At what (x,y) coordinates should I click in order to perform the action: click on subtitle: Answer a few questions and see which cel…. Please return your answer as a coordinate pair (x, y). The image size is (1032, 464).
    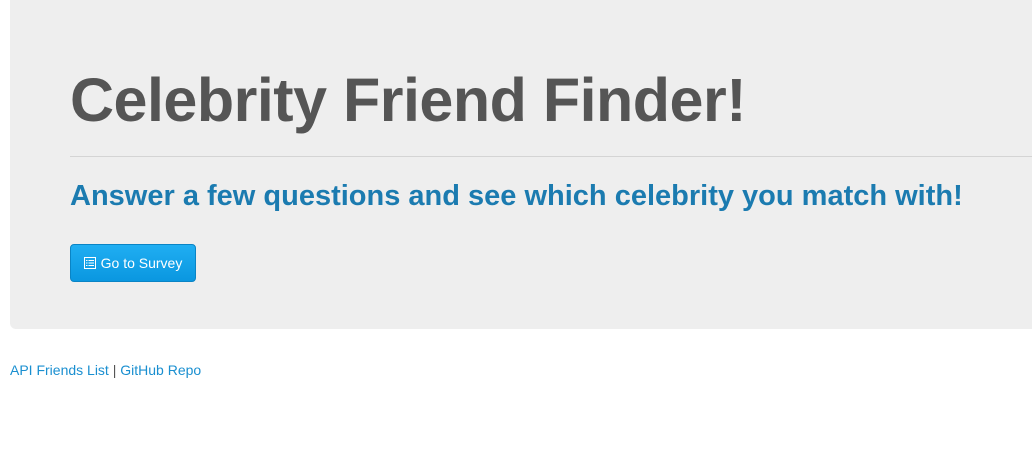
    Looking at the image, I should click on (516, 196).